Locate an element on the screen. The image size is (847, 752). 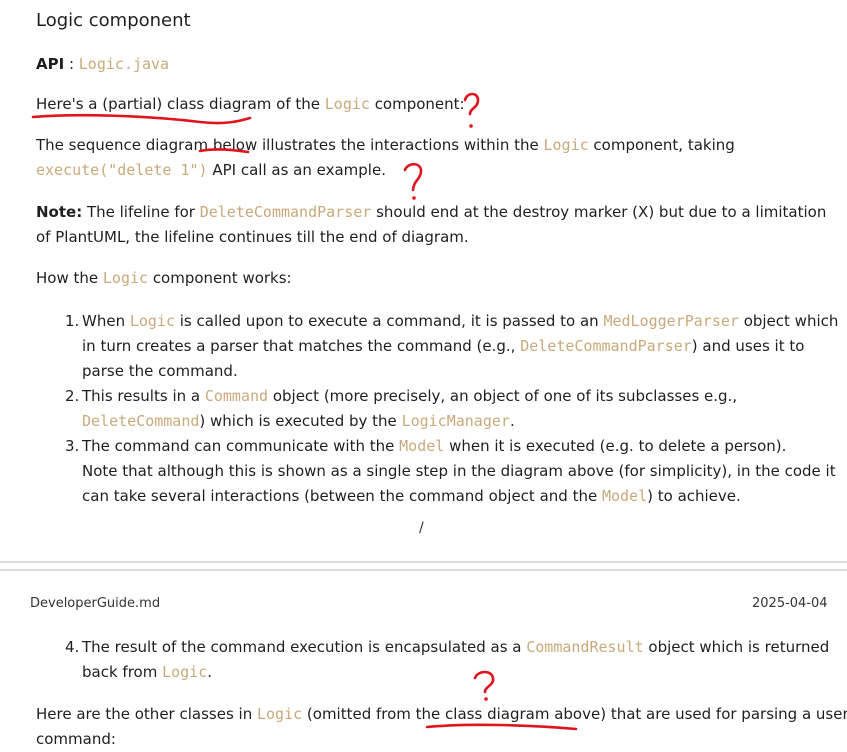
text: The command can communicate with the is located at coordinates (241, 446).